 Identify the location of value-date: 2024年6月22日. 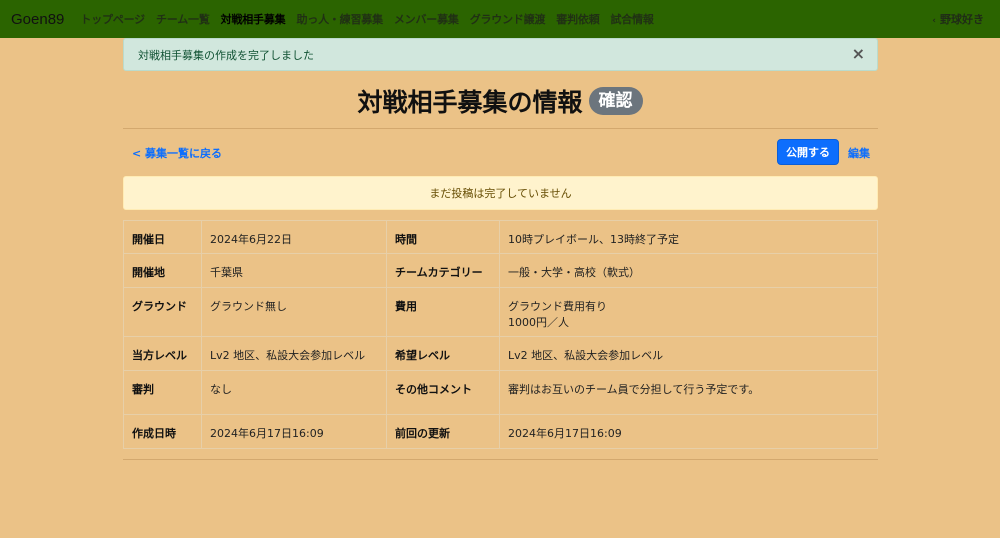
(294, 237).